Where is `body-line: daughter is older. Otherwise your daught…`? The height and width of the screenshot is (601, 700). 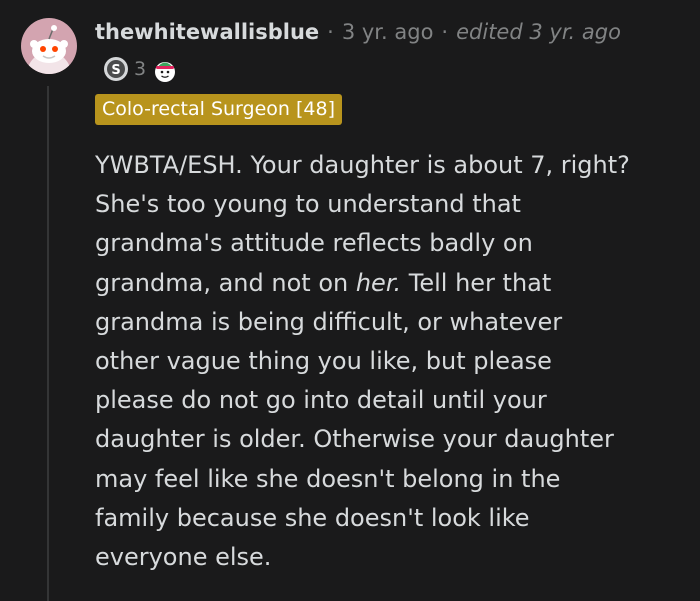 body-line: daughter is older. Otherwise your daught… is located at coordinates (354, 439).